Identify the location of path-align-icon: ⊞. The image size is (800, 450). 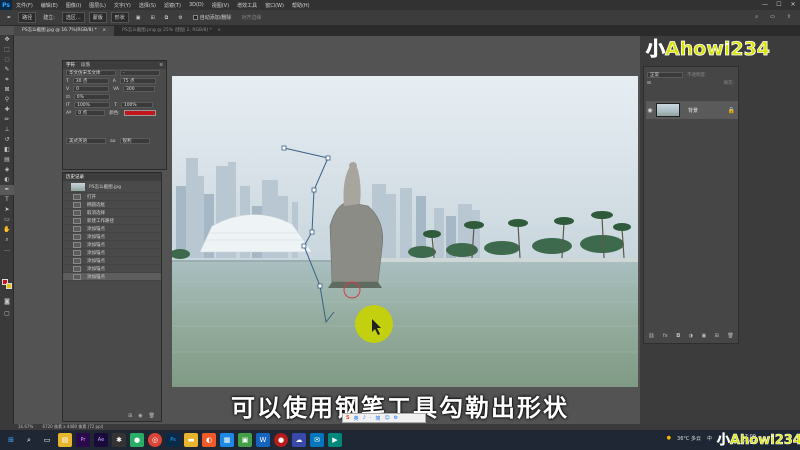
(152, 18).